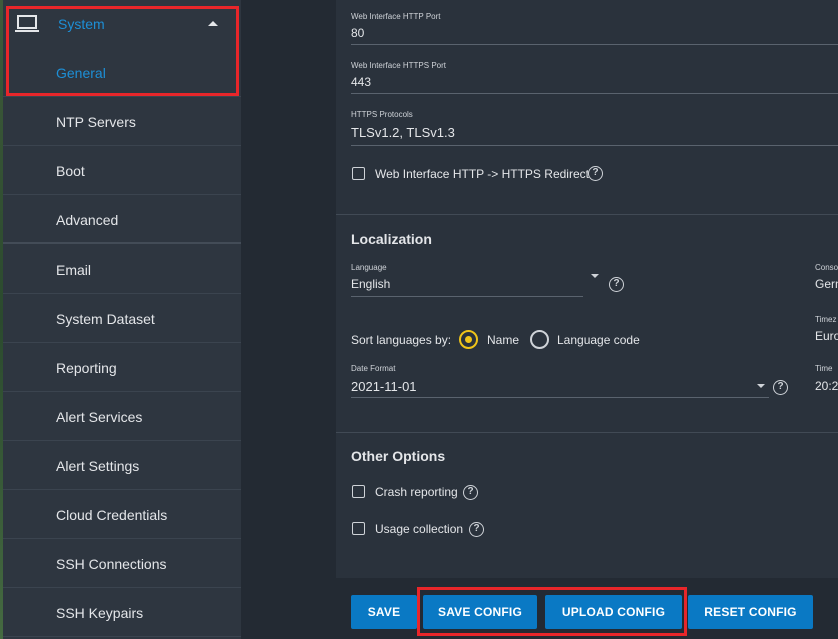  What do you see at coordinates (370, 284) in the screenshot?
I see `language-input: English` at bounding box center [370, 284].